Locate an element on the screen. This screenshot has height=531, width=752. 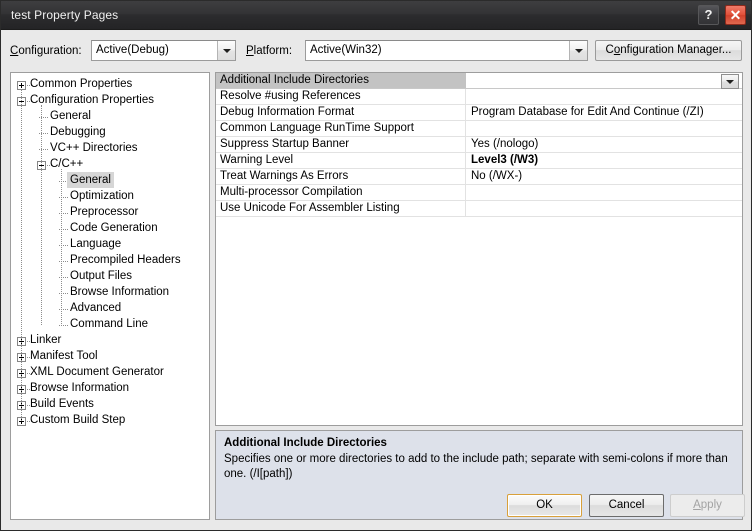
tree-item-label: Language is located at coordinates (96, 244).